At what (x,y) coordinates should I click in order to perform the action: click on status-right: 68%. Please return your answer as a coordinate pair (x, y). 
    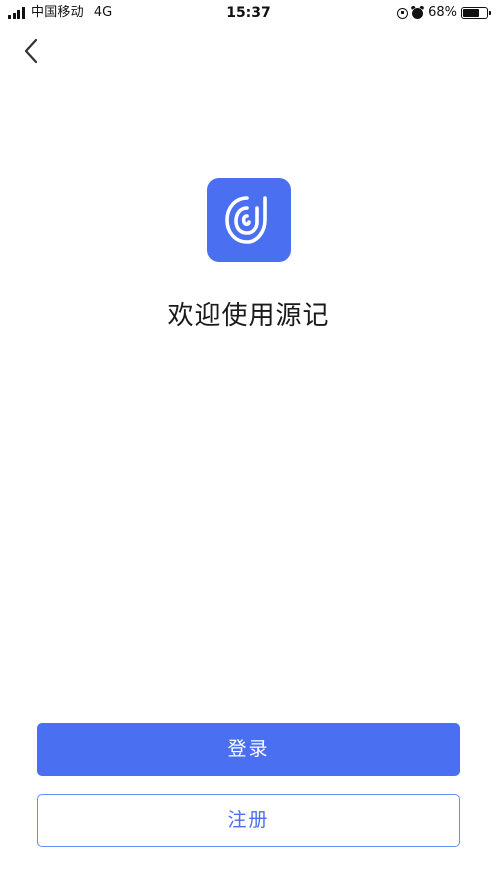
    Looking at the image, I should click on (444, 13).